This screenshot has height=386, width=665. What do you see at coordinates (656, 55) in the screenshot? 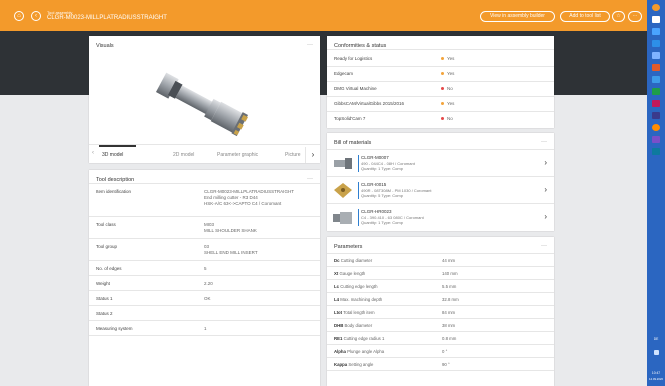
I see `browser-icon` at bounding box center [656, 55].